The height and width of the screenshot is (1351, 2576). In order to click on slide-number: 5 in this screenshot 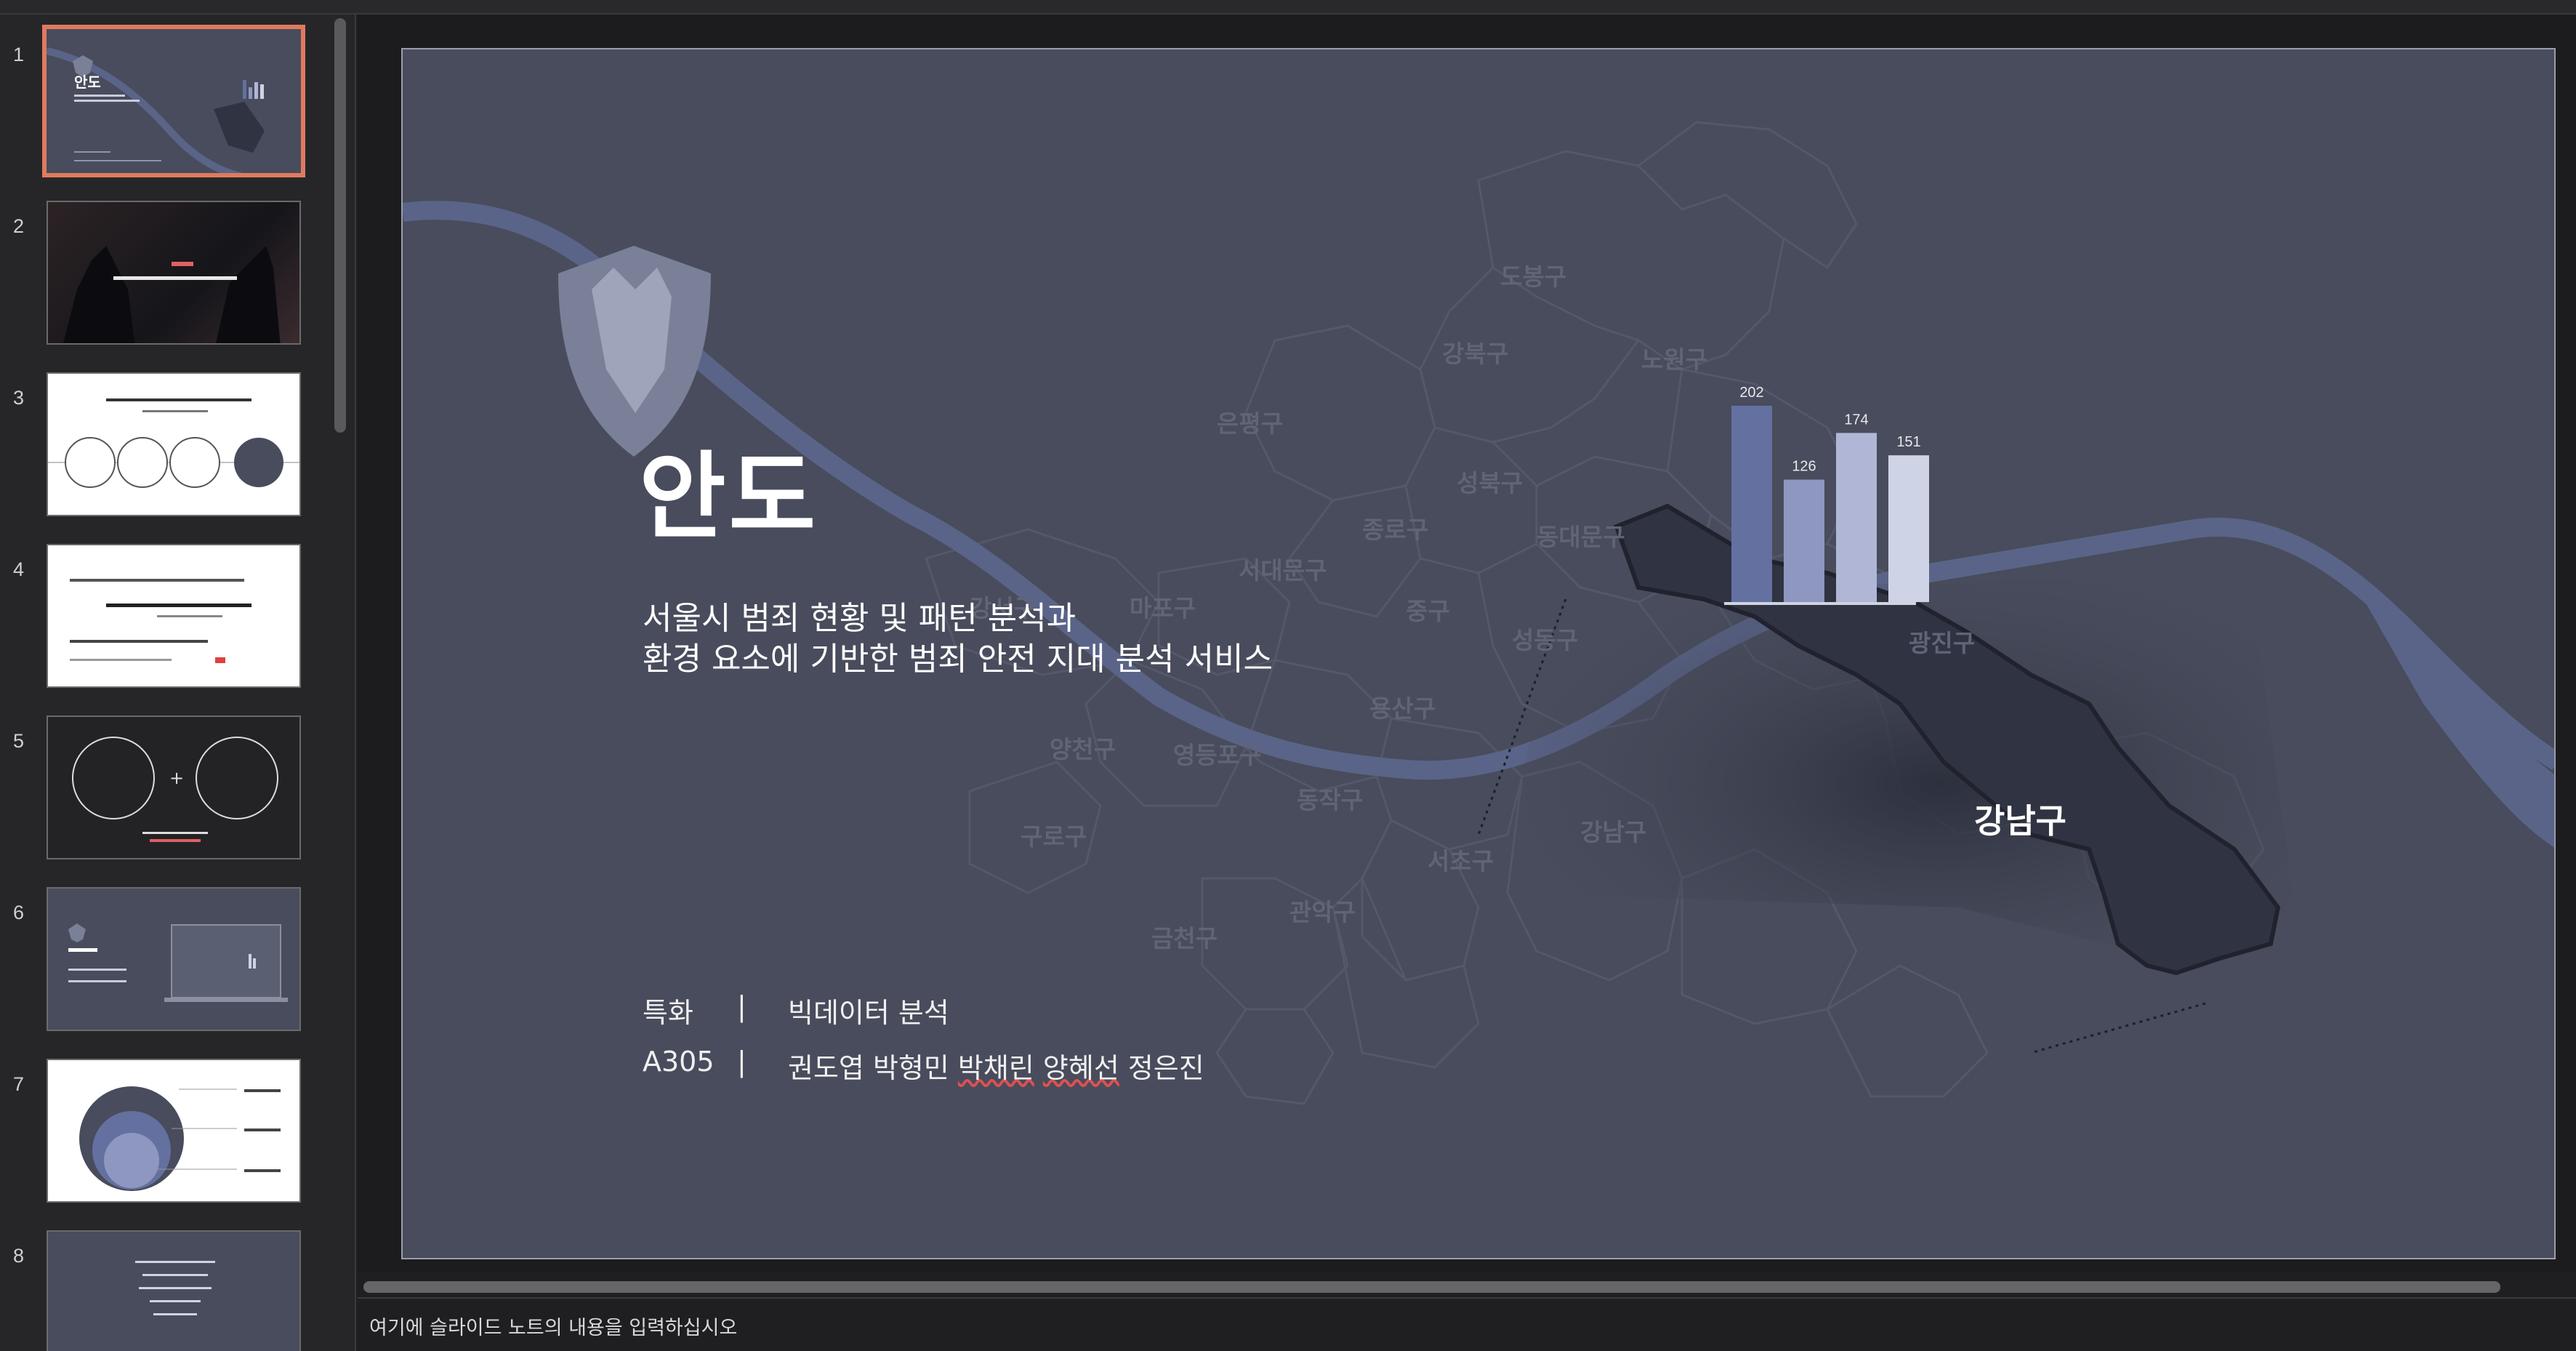, I will do `click(19, 741)`.